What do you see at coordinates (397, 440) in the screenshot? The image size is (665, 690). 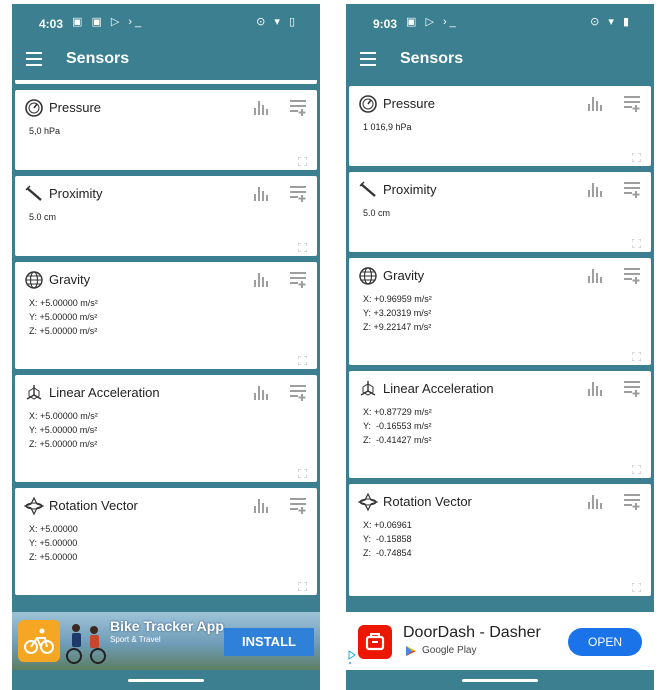 I see `sensor-value-line: Z: -0.41427 m/s²` at bounding box center [397, 440].